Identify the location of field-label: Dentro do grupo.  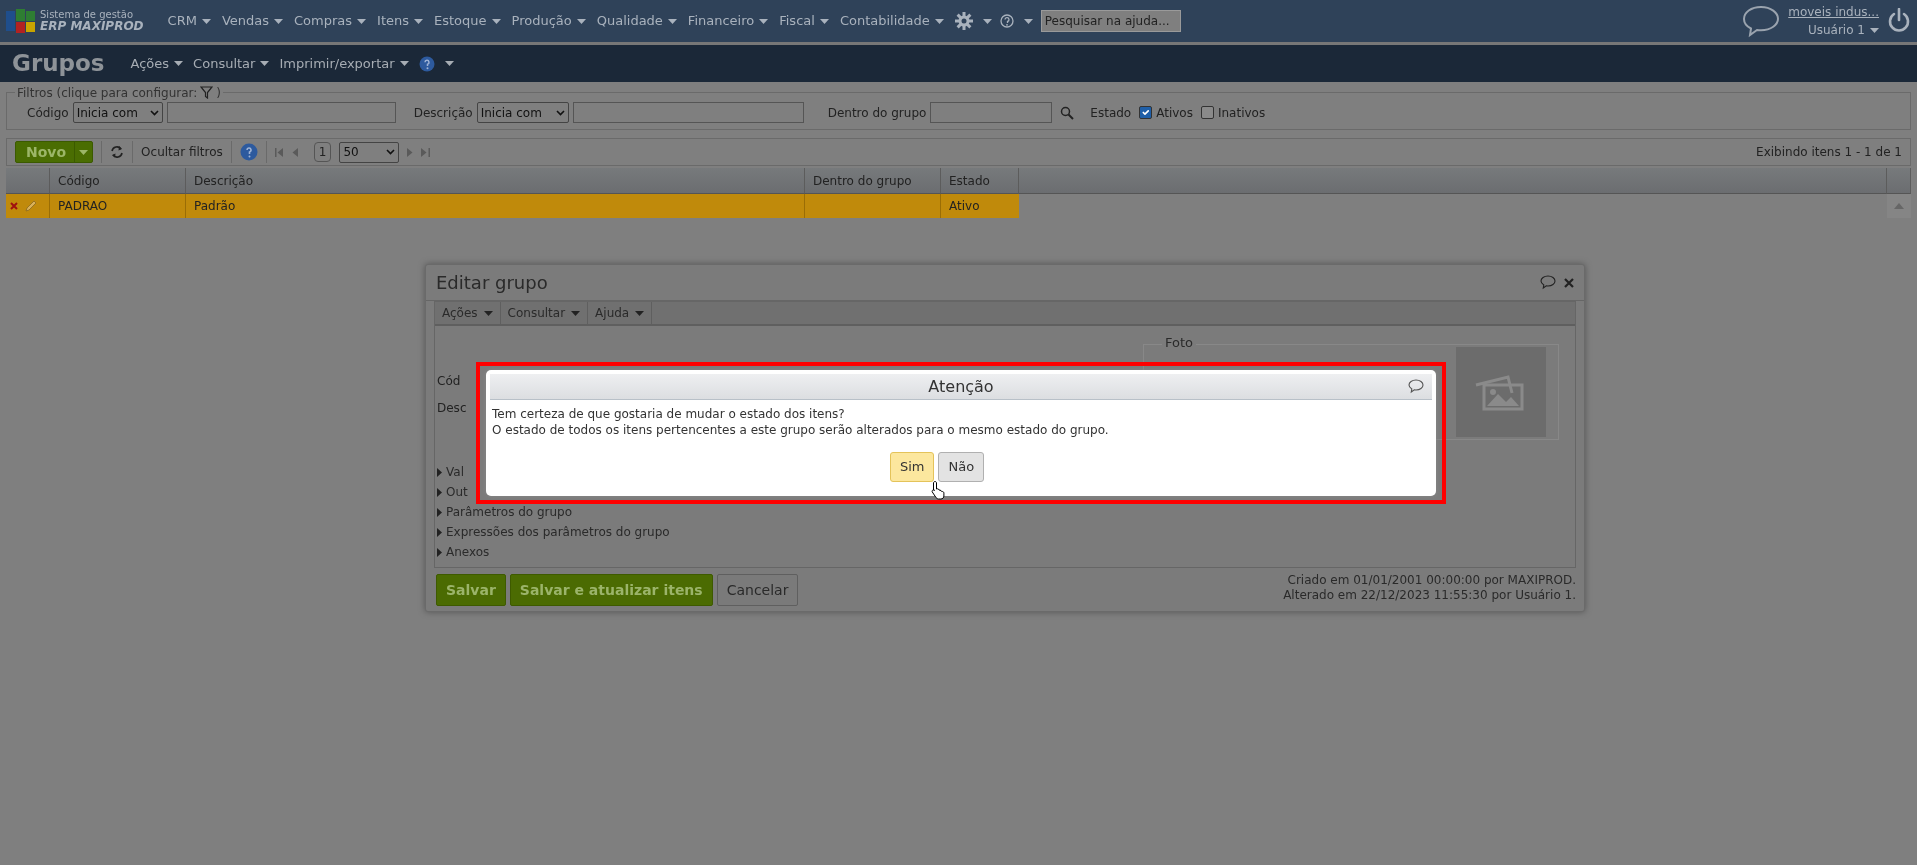
(877, 113).